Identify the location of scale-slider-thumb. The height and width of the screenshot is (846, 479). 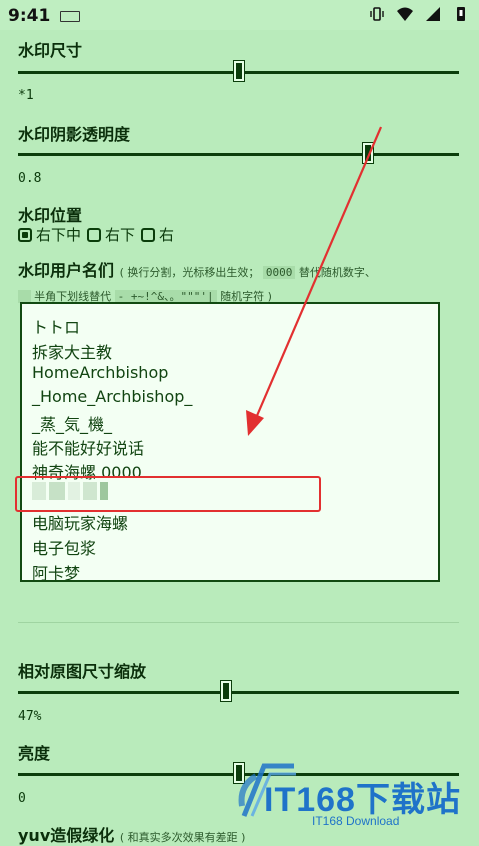
(226, 691).